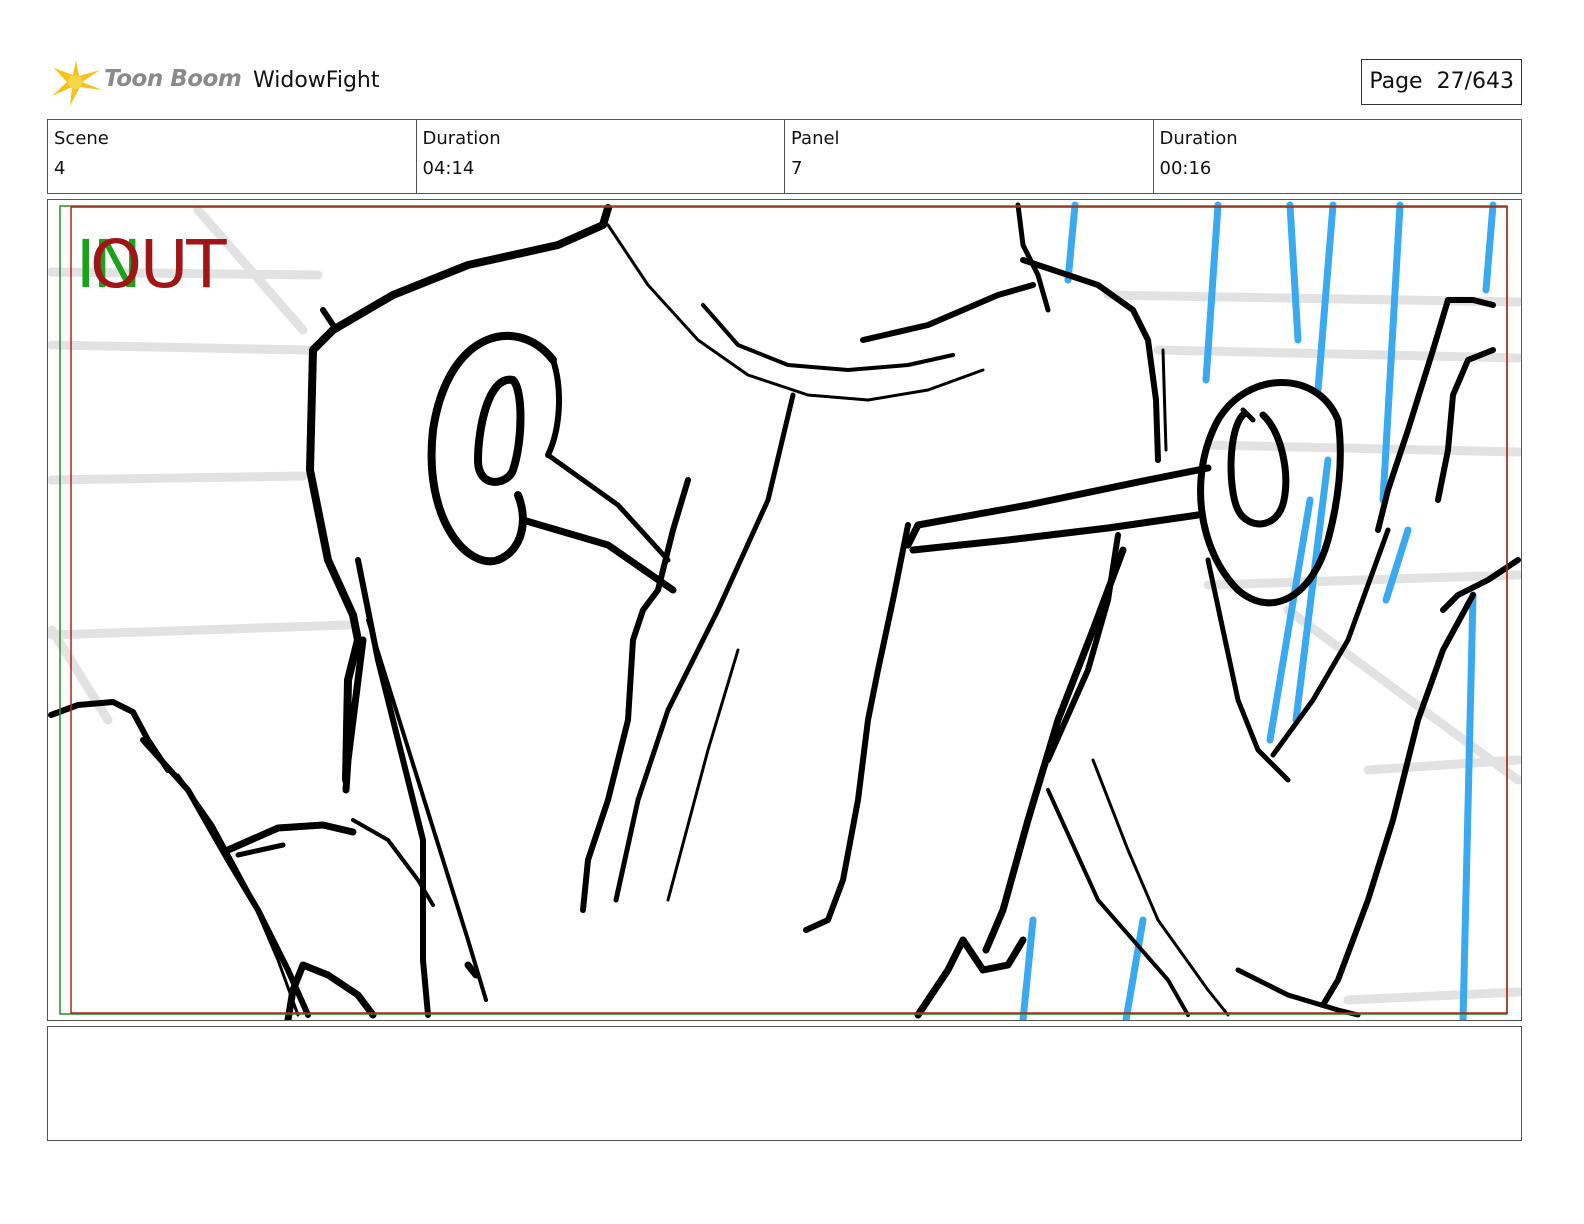 This screenshot has height=1224, width=1584. What do you see at coordinates (316, 80) in the screenshot?
I see `project-title: WidowFight` at bounding box center [316, 80].